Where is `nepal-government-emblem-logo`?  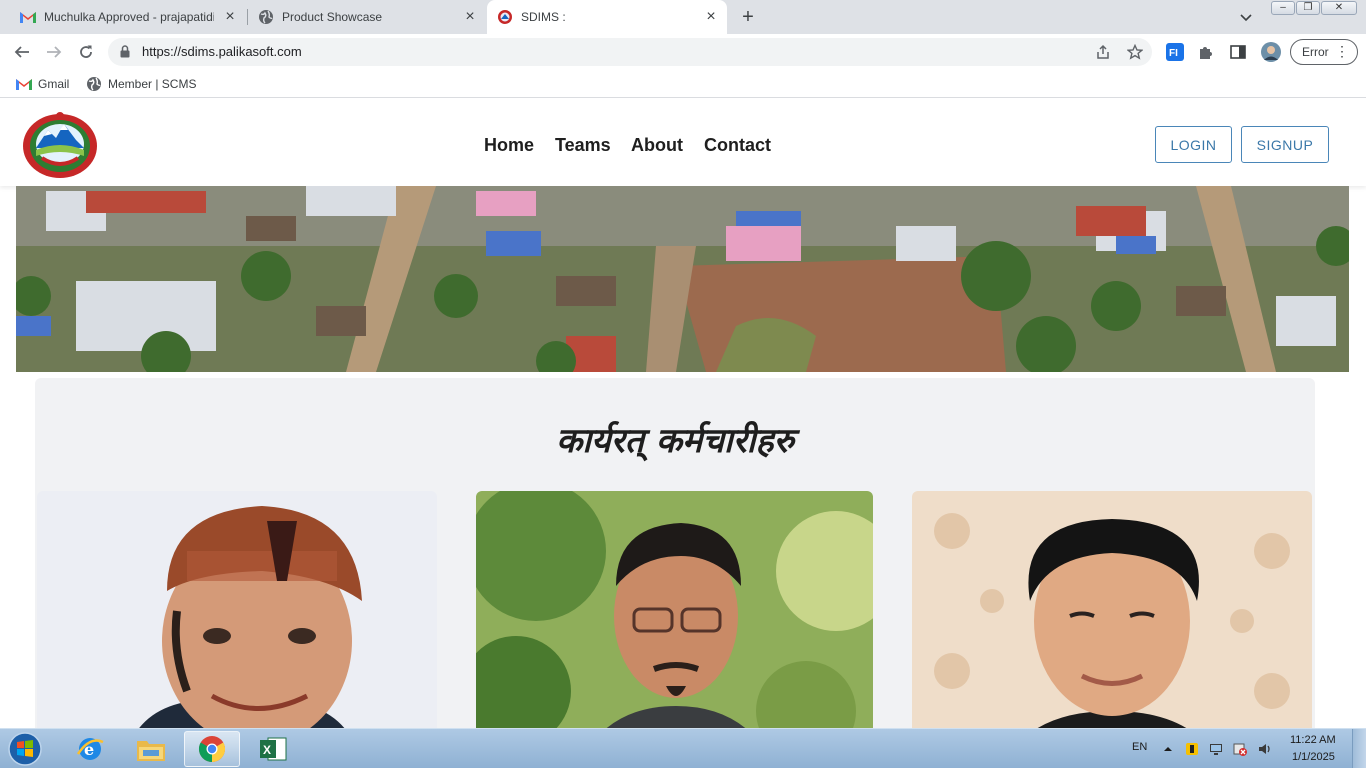 nepal-government-emblem-logo is located at coordinates (60, 144).